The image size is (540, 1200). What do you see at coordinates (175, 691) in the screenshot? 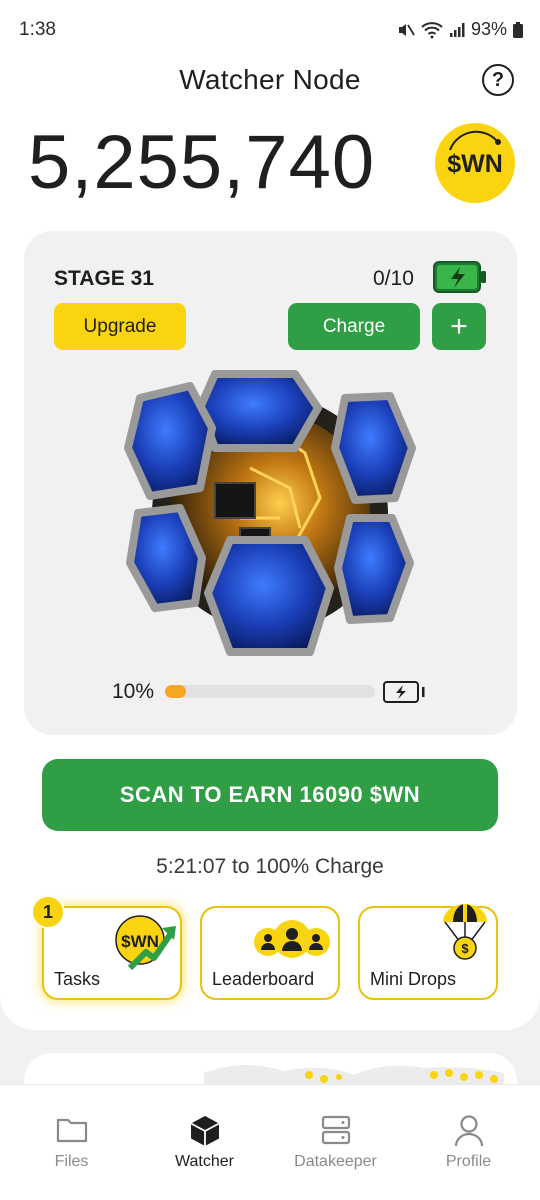
I see `progress-fill` at bounding box center [175, 691].